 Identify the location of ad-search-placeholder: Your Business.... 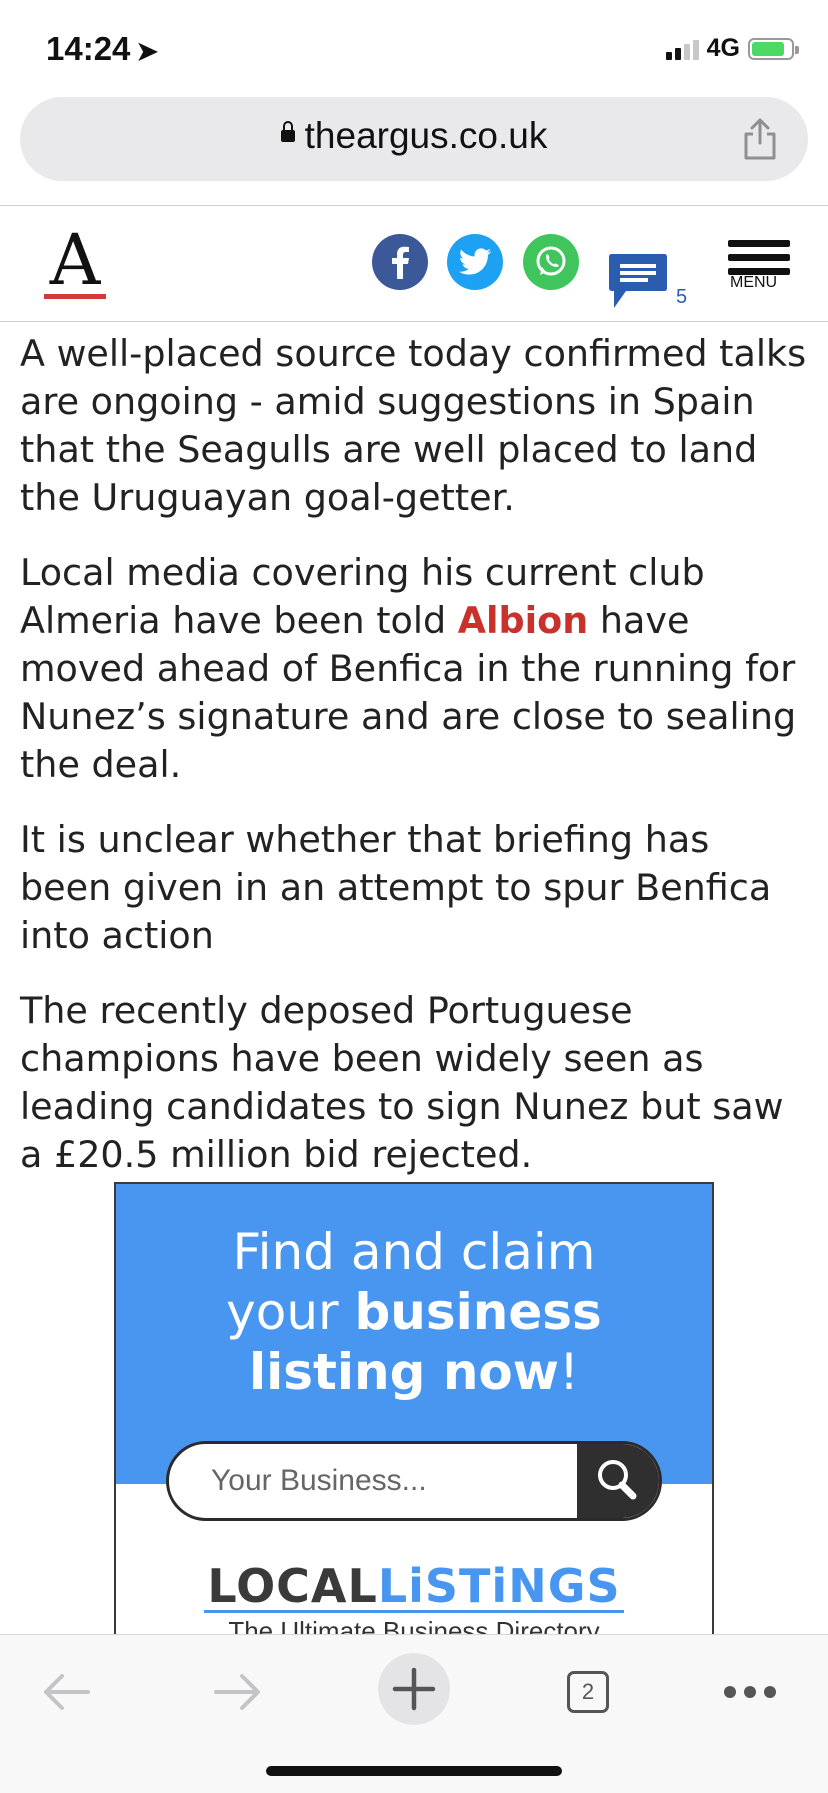
(319, 1480).